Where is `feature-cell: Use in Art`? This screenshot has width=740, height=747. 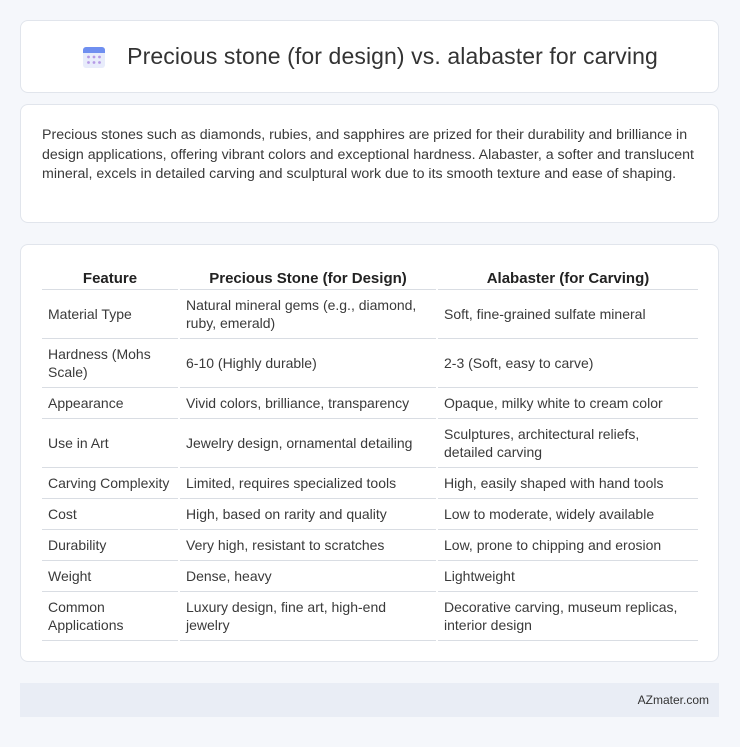 feature-cell: Use in Art is located at coordinates (110, 443).